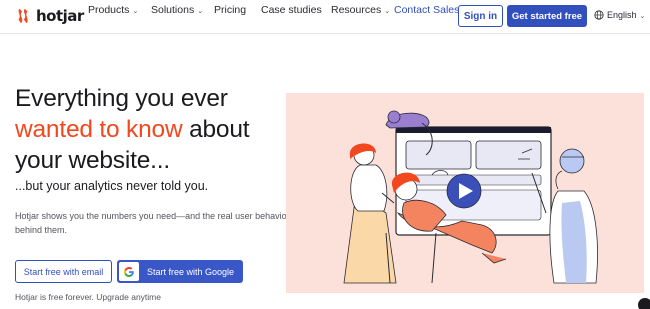 The height and width of the screenshot is (309, 650). I want to click on start-free-google-button: Start free with Google, so click(180, 271).